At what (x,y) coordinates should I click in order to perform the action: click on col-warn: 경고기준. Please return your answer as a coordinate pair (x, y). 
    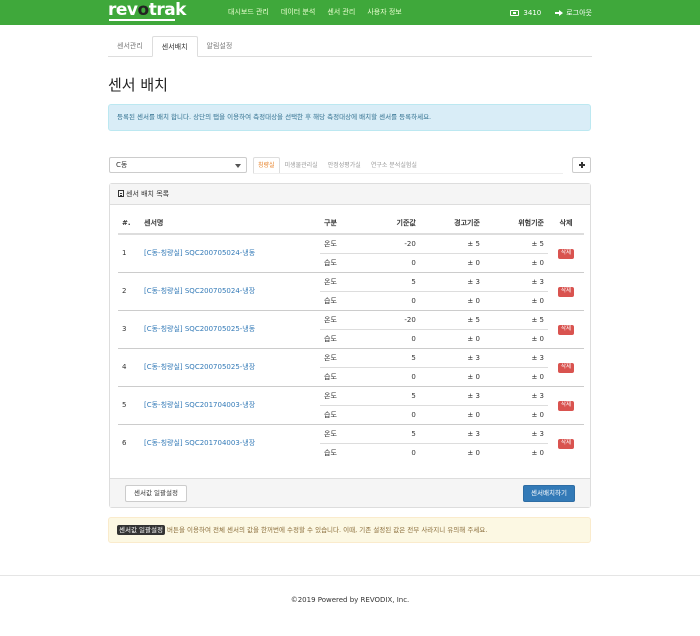
    Looking at the image, I should click on (451, 223).